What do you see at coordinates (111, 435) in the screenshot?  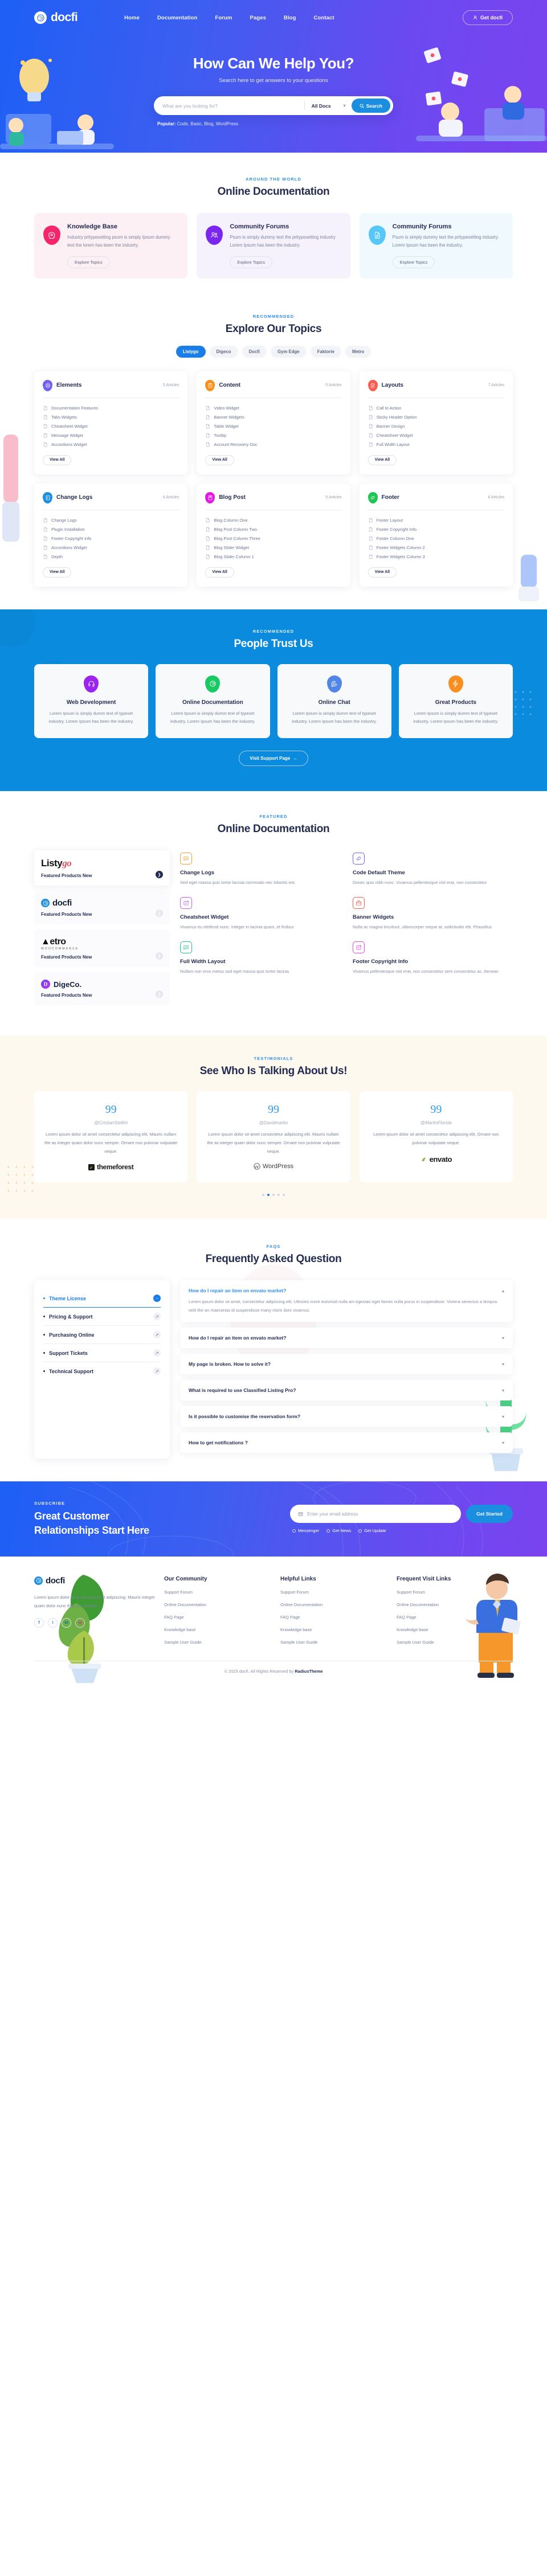 I see `topic-article-link: Message Widget` at bounding box center [111, 435].